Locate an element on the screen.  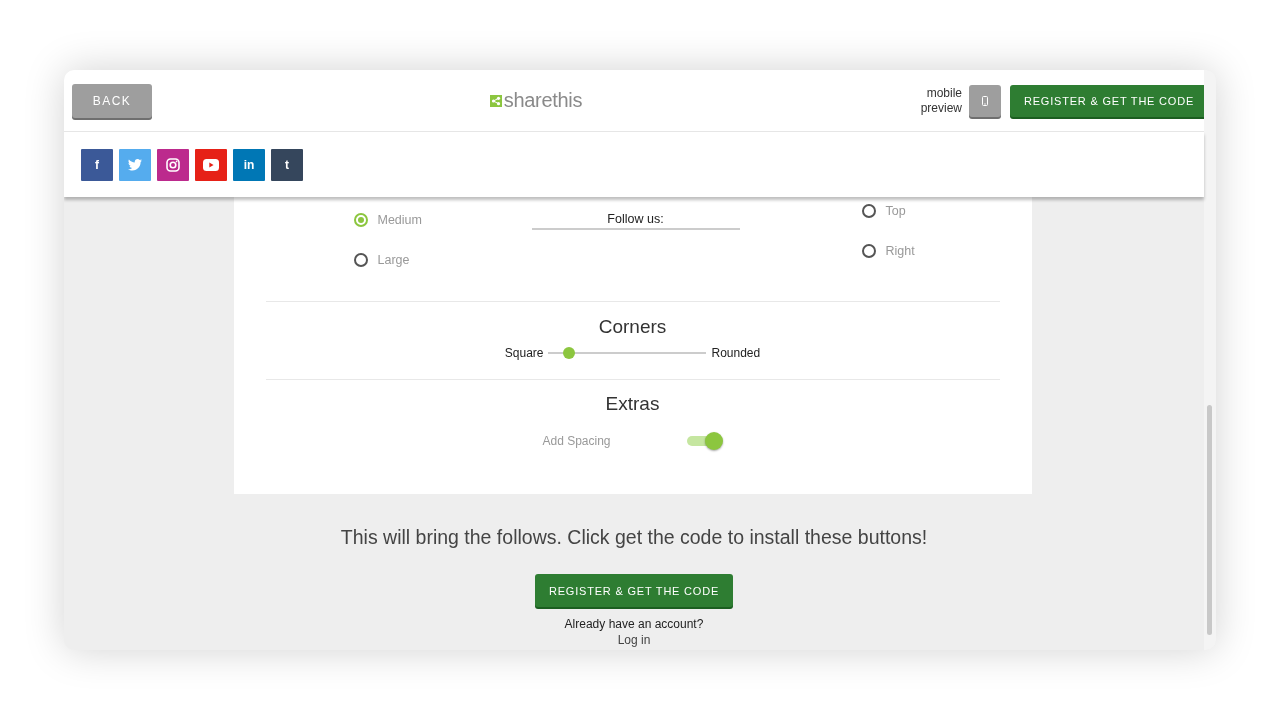
play-icon is located at coordinates (211, 164).